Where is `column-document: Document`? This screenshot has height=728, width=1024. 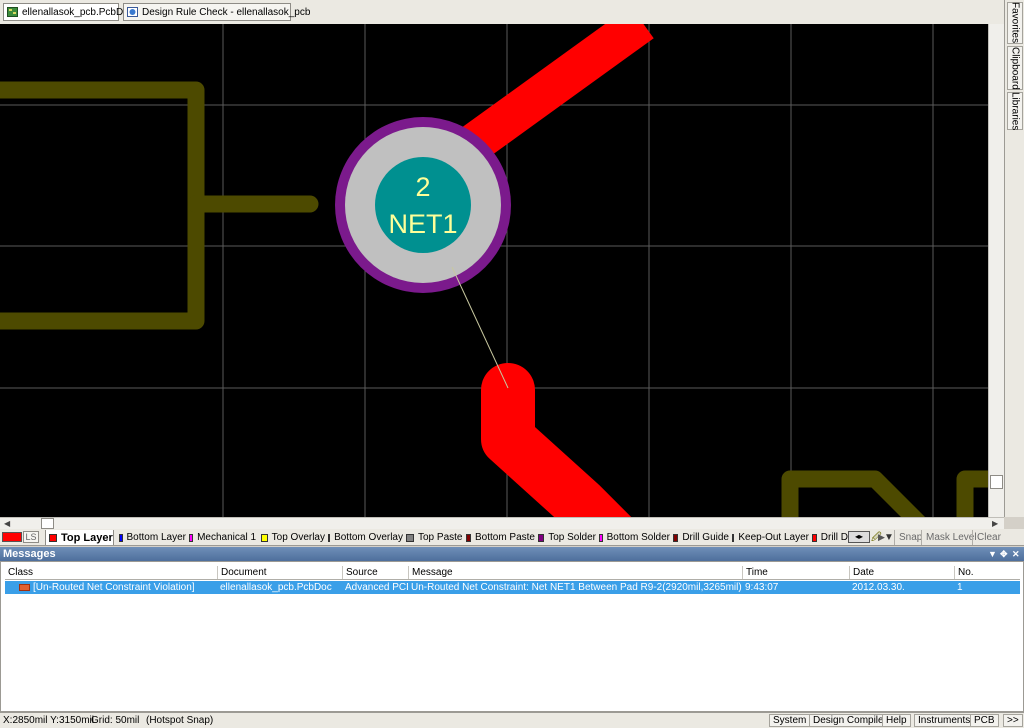
column-document: Document is located at coordinates (279, 572).